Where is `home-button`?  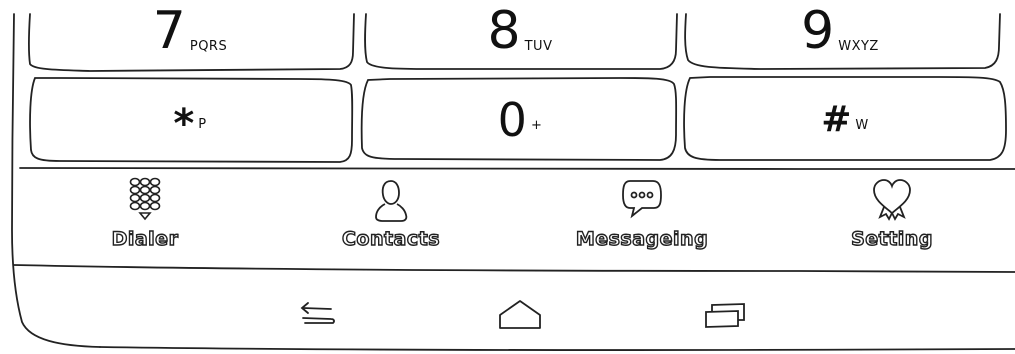 home-button is located at coordinates (520, 315).